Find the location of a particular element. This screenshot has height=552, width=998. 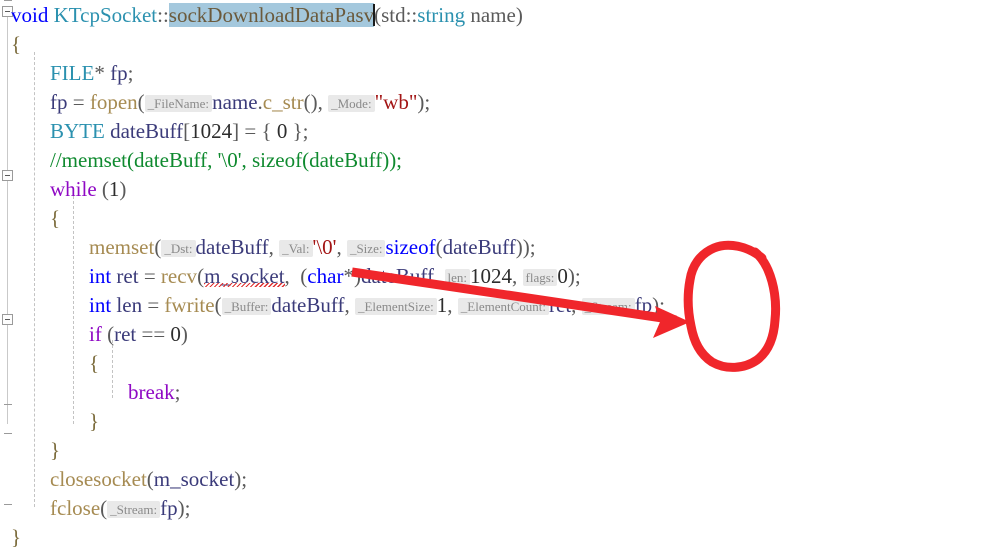

code-line: closesocket(m_socket); is located at coordinates (148, 479).